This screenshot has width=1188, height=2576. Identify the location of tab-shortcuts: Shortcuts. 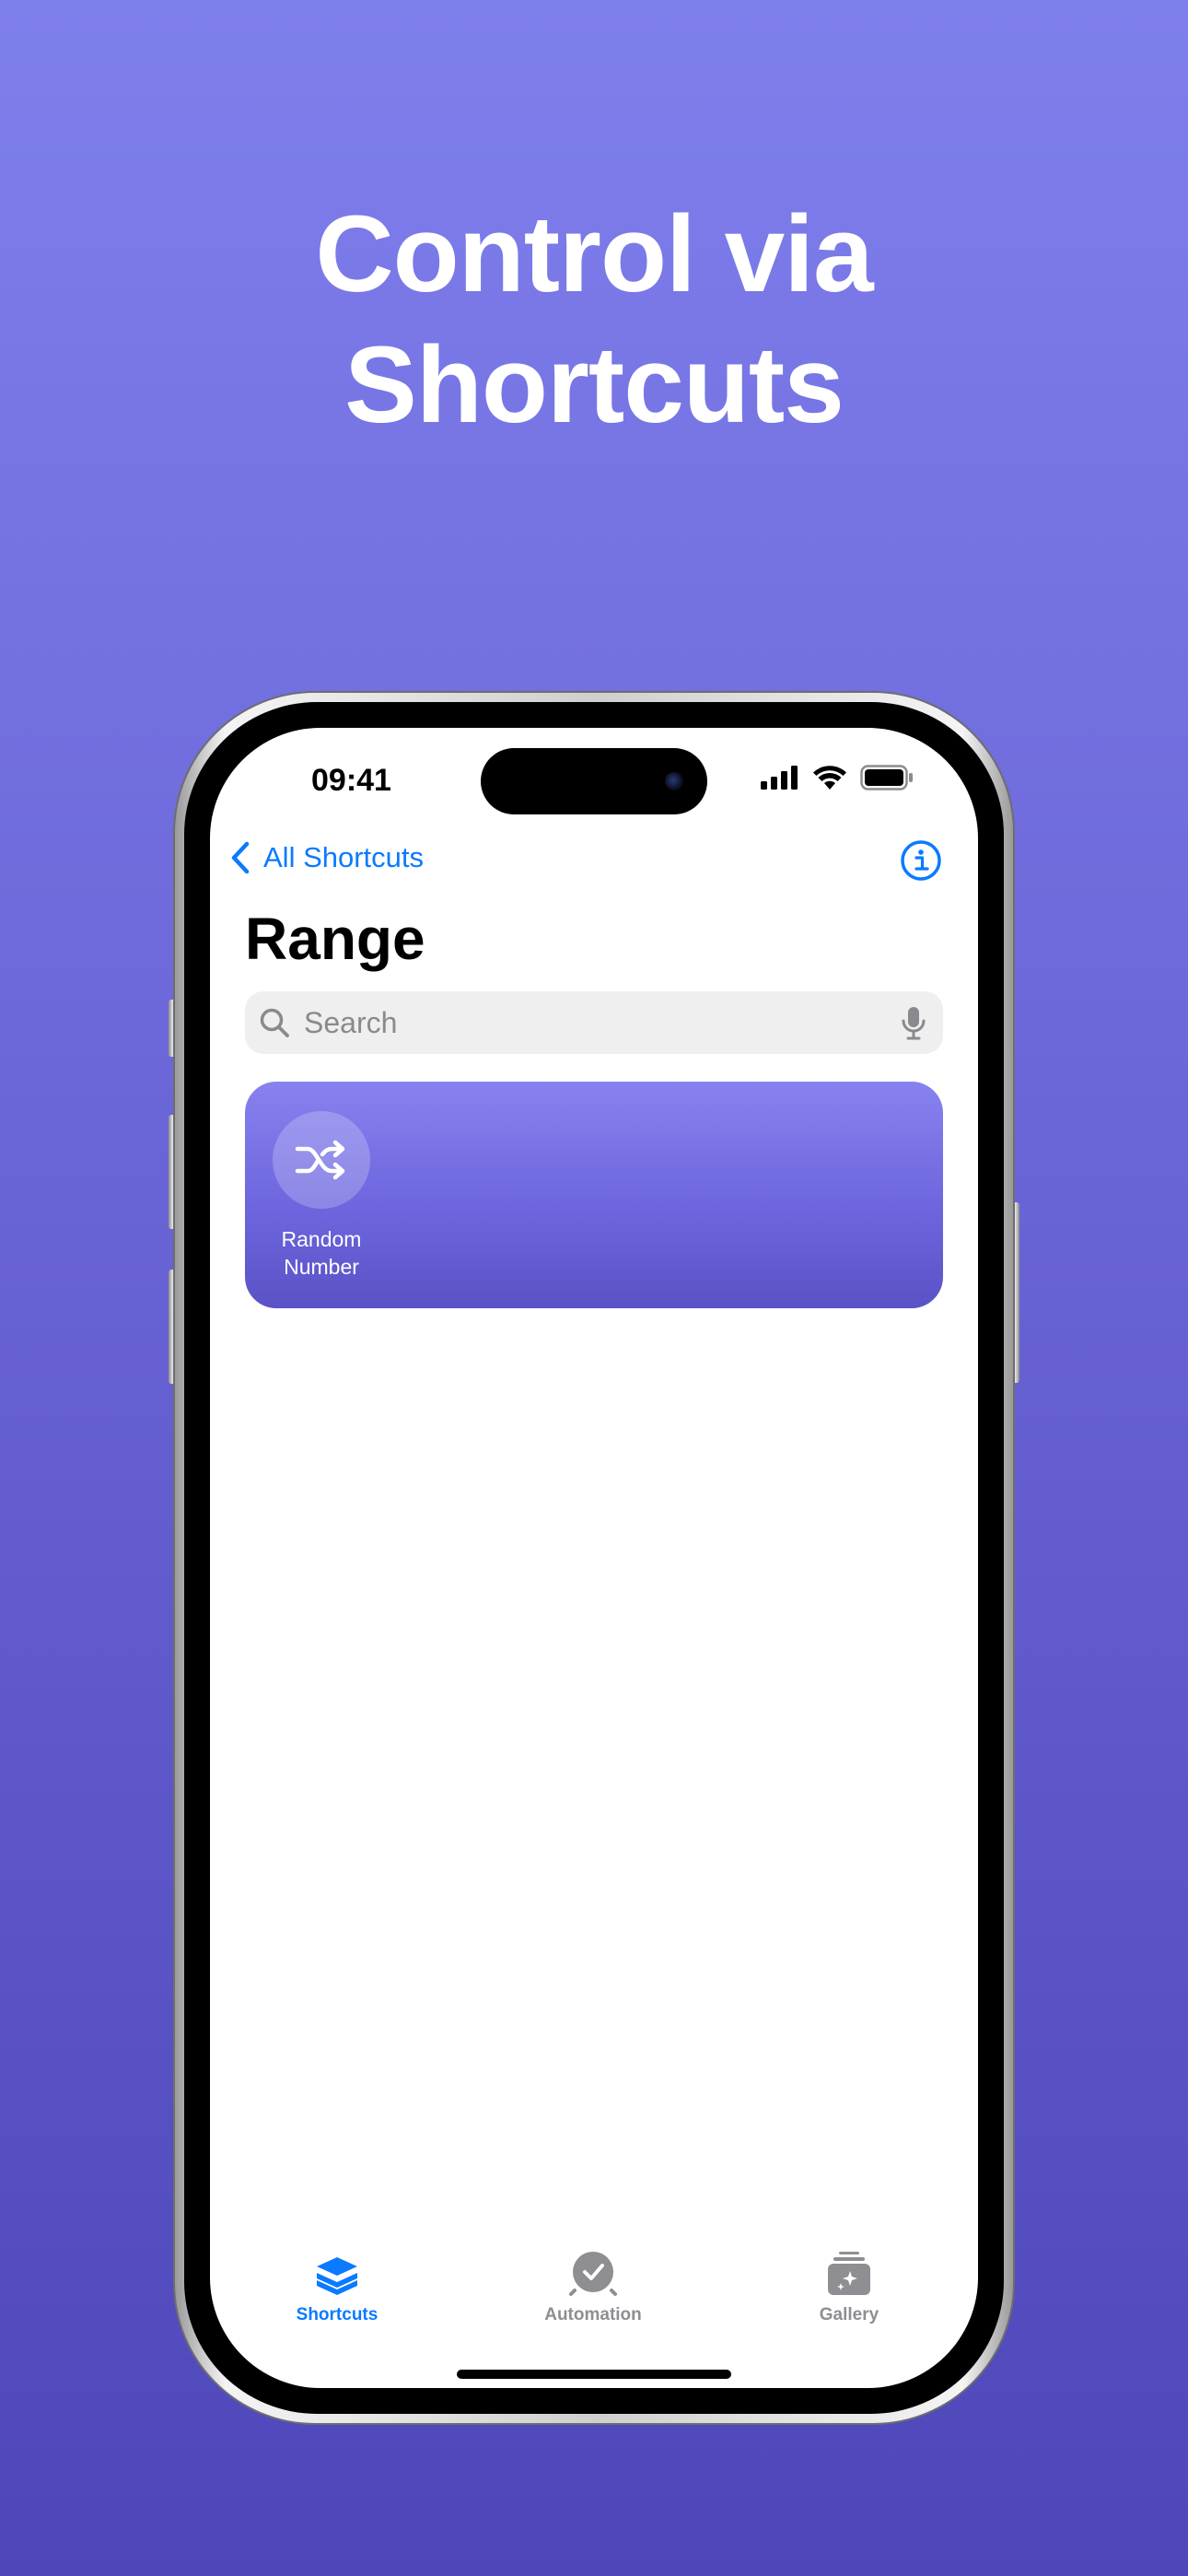
(337, 2286).